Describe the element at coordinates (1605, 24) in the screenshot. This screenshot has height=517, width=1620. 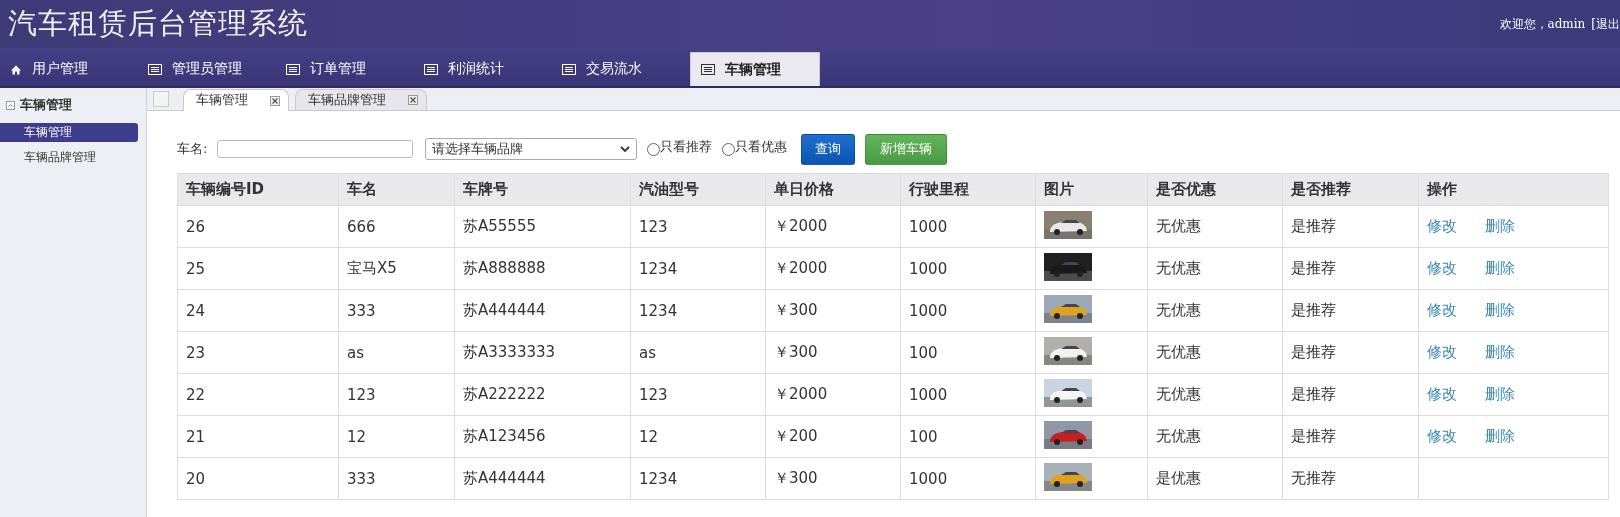
I see `logout-link: [退出` at that location.